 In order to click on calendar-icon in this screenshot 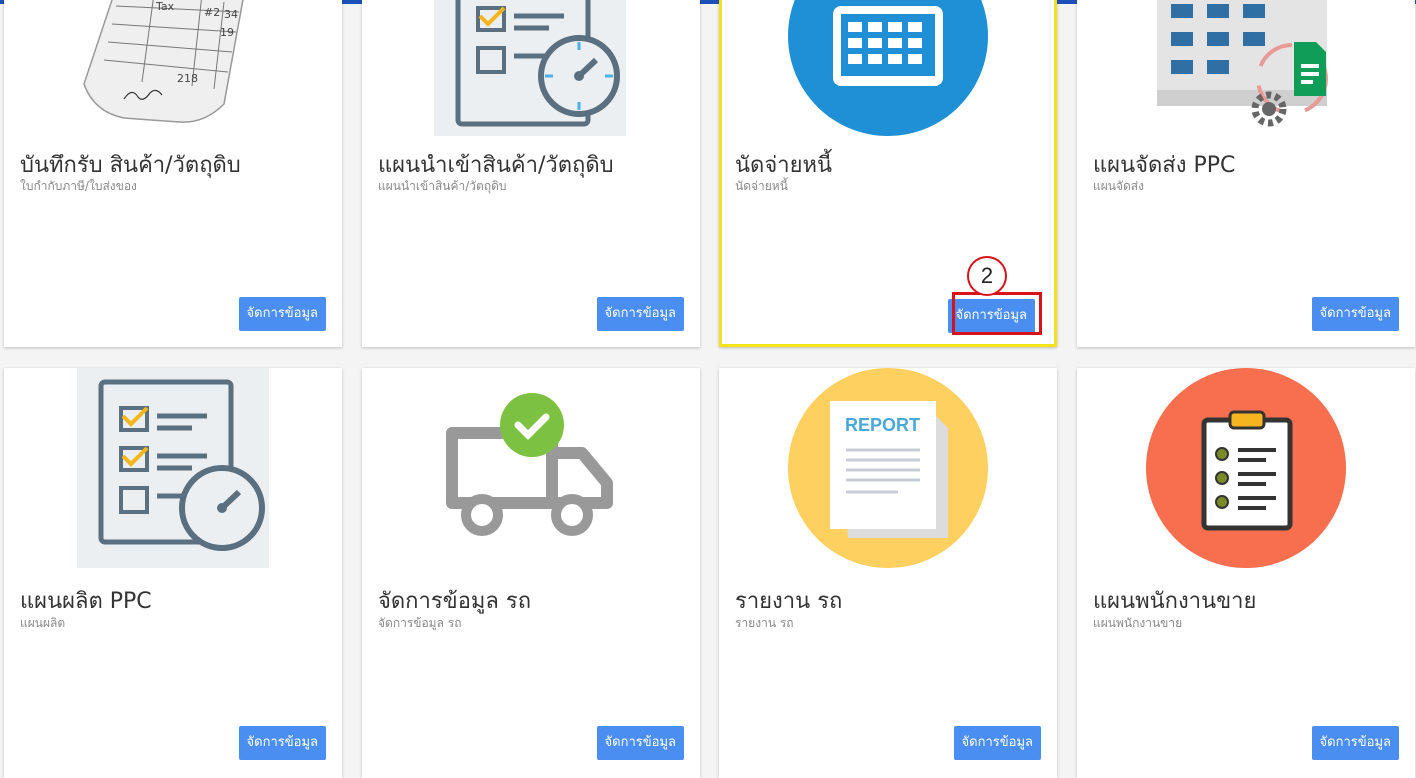, I will do `click(888, 68)`.